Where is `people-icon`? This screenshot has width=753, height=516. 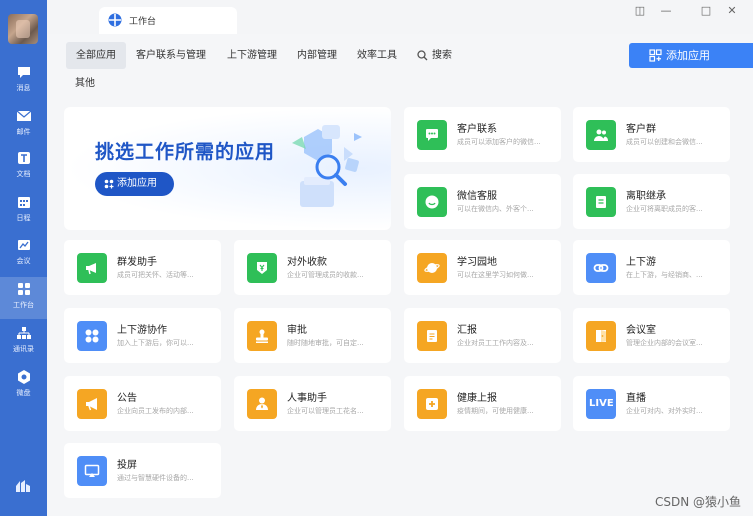
people-icon is located at coordinates (601, 135).